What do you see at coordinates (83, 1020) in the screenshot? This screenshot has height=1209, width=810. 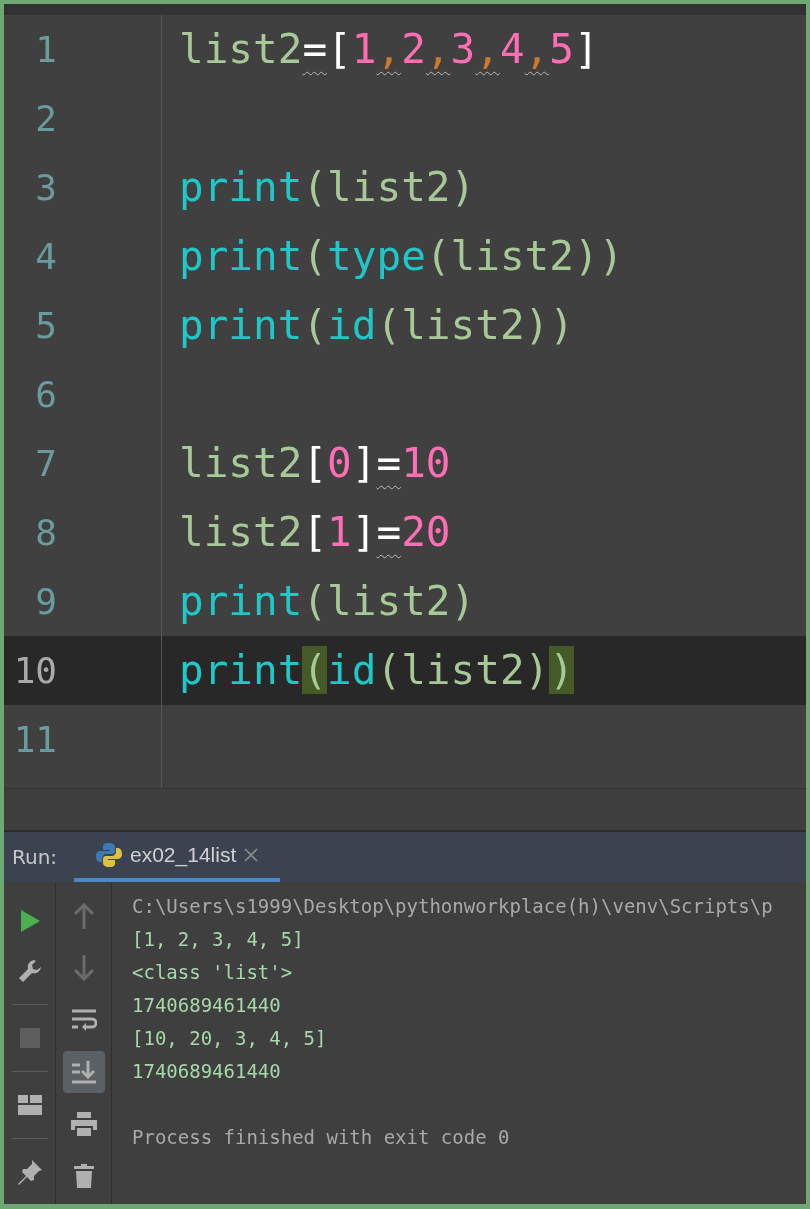 I see `soft-wrap-icon` at bounding box center [83, 1020].